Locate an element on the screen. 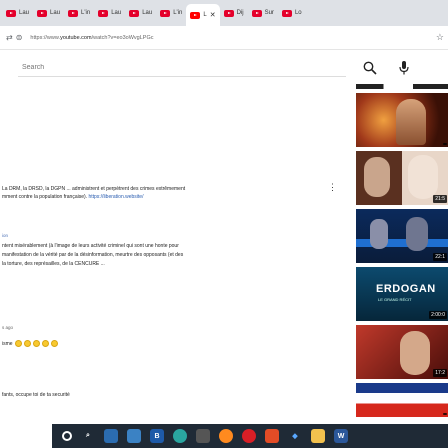 Image resolution: width=448 pixels, height=448 pixels. tab-label: L is located at coordinates (205, 15).